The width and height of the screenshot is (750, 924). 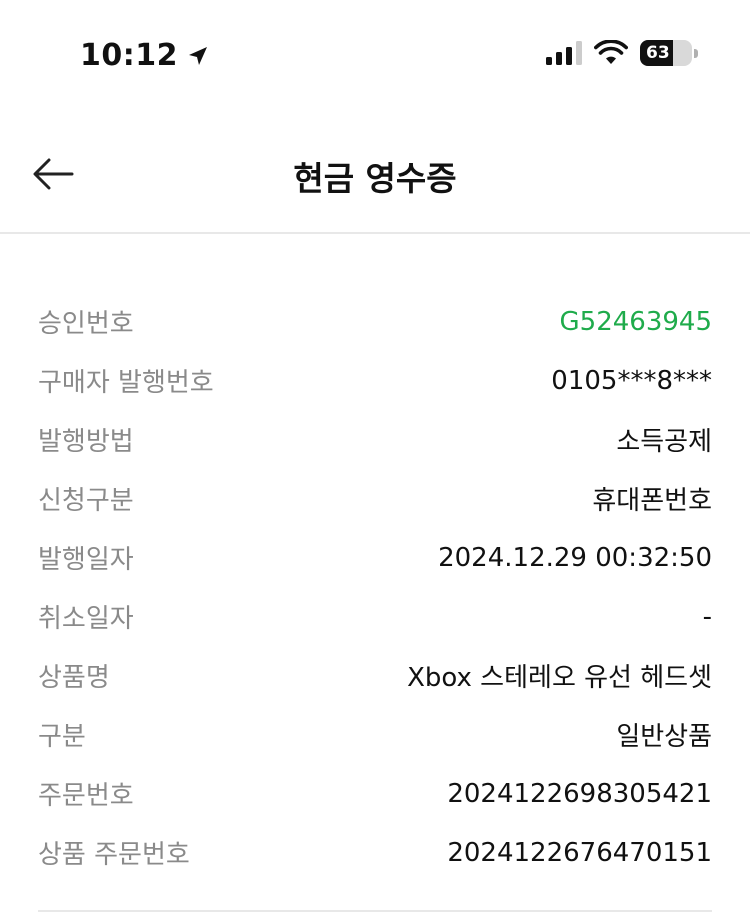 I want to click on detail-value: G52463945, so click(x=635, y=321).